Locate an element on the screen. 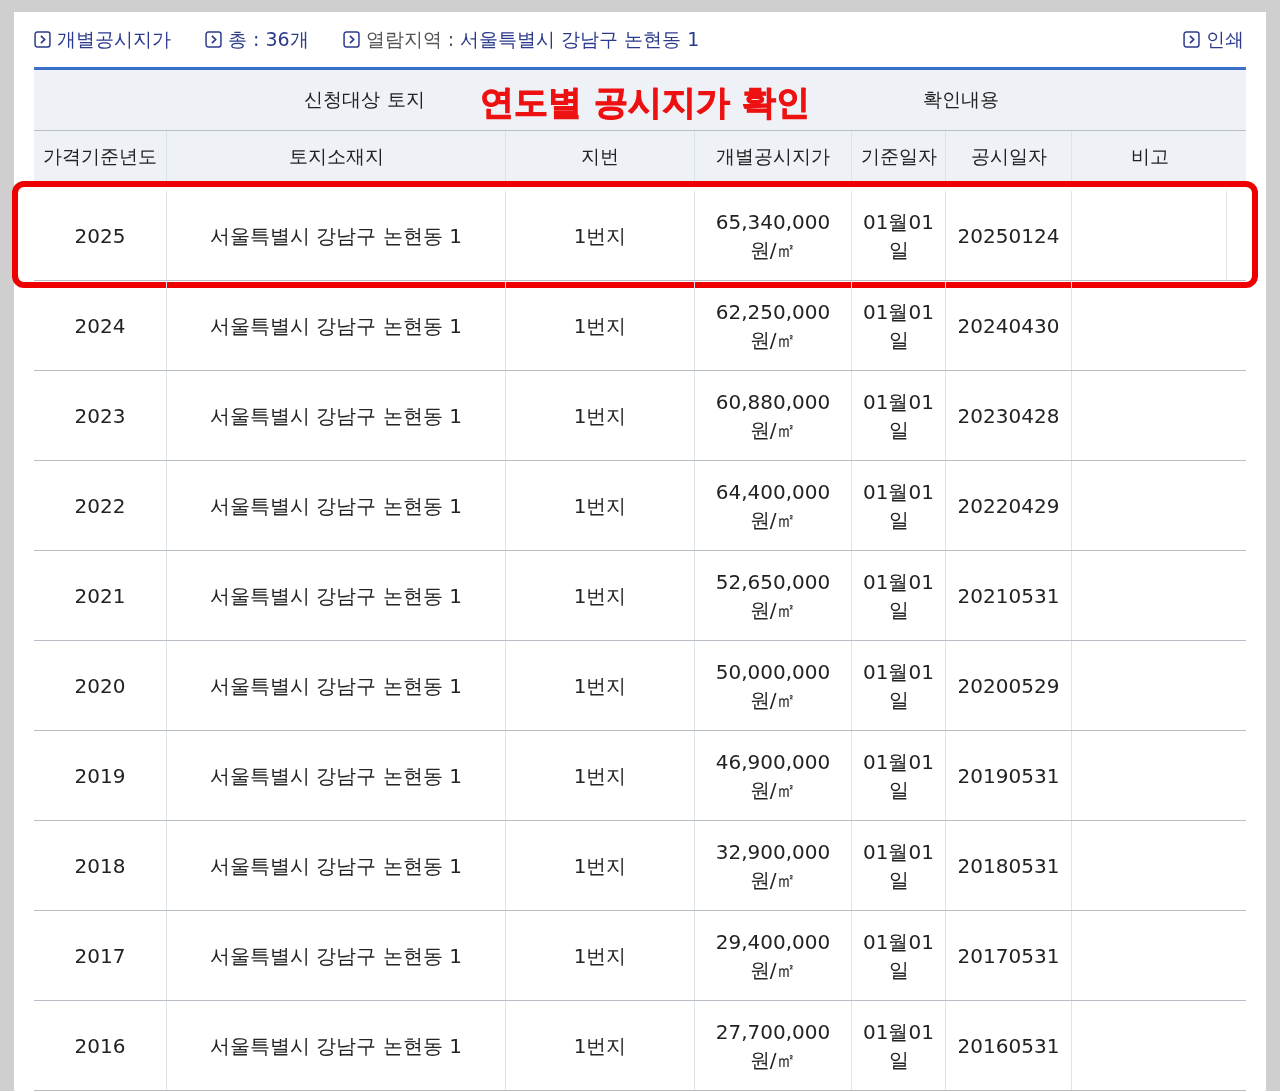 The image size is (1280, 1091). announce-date-cell: 20230428 is located at coordinates (1009, 415).